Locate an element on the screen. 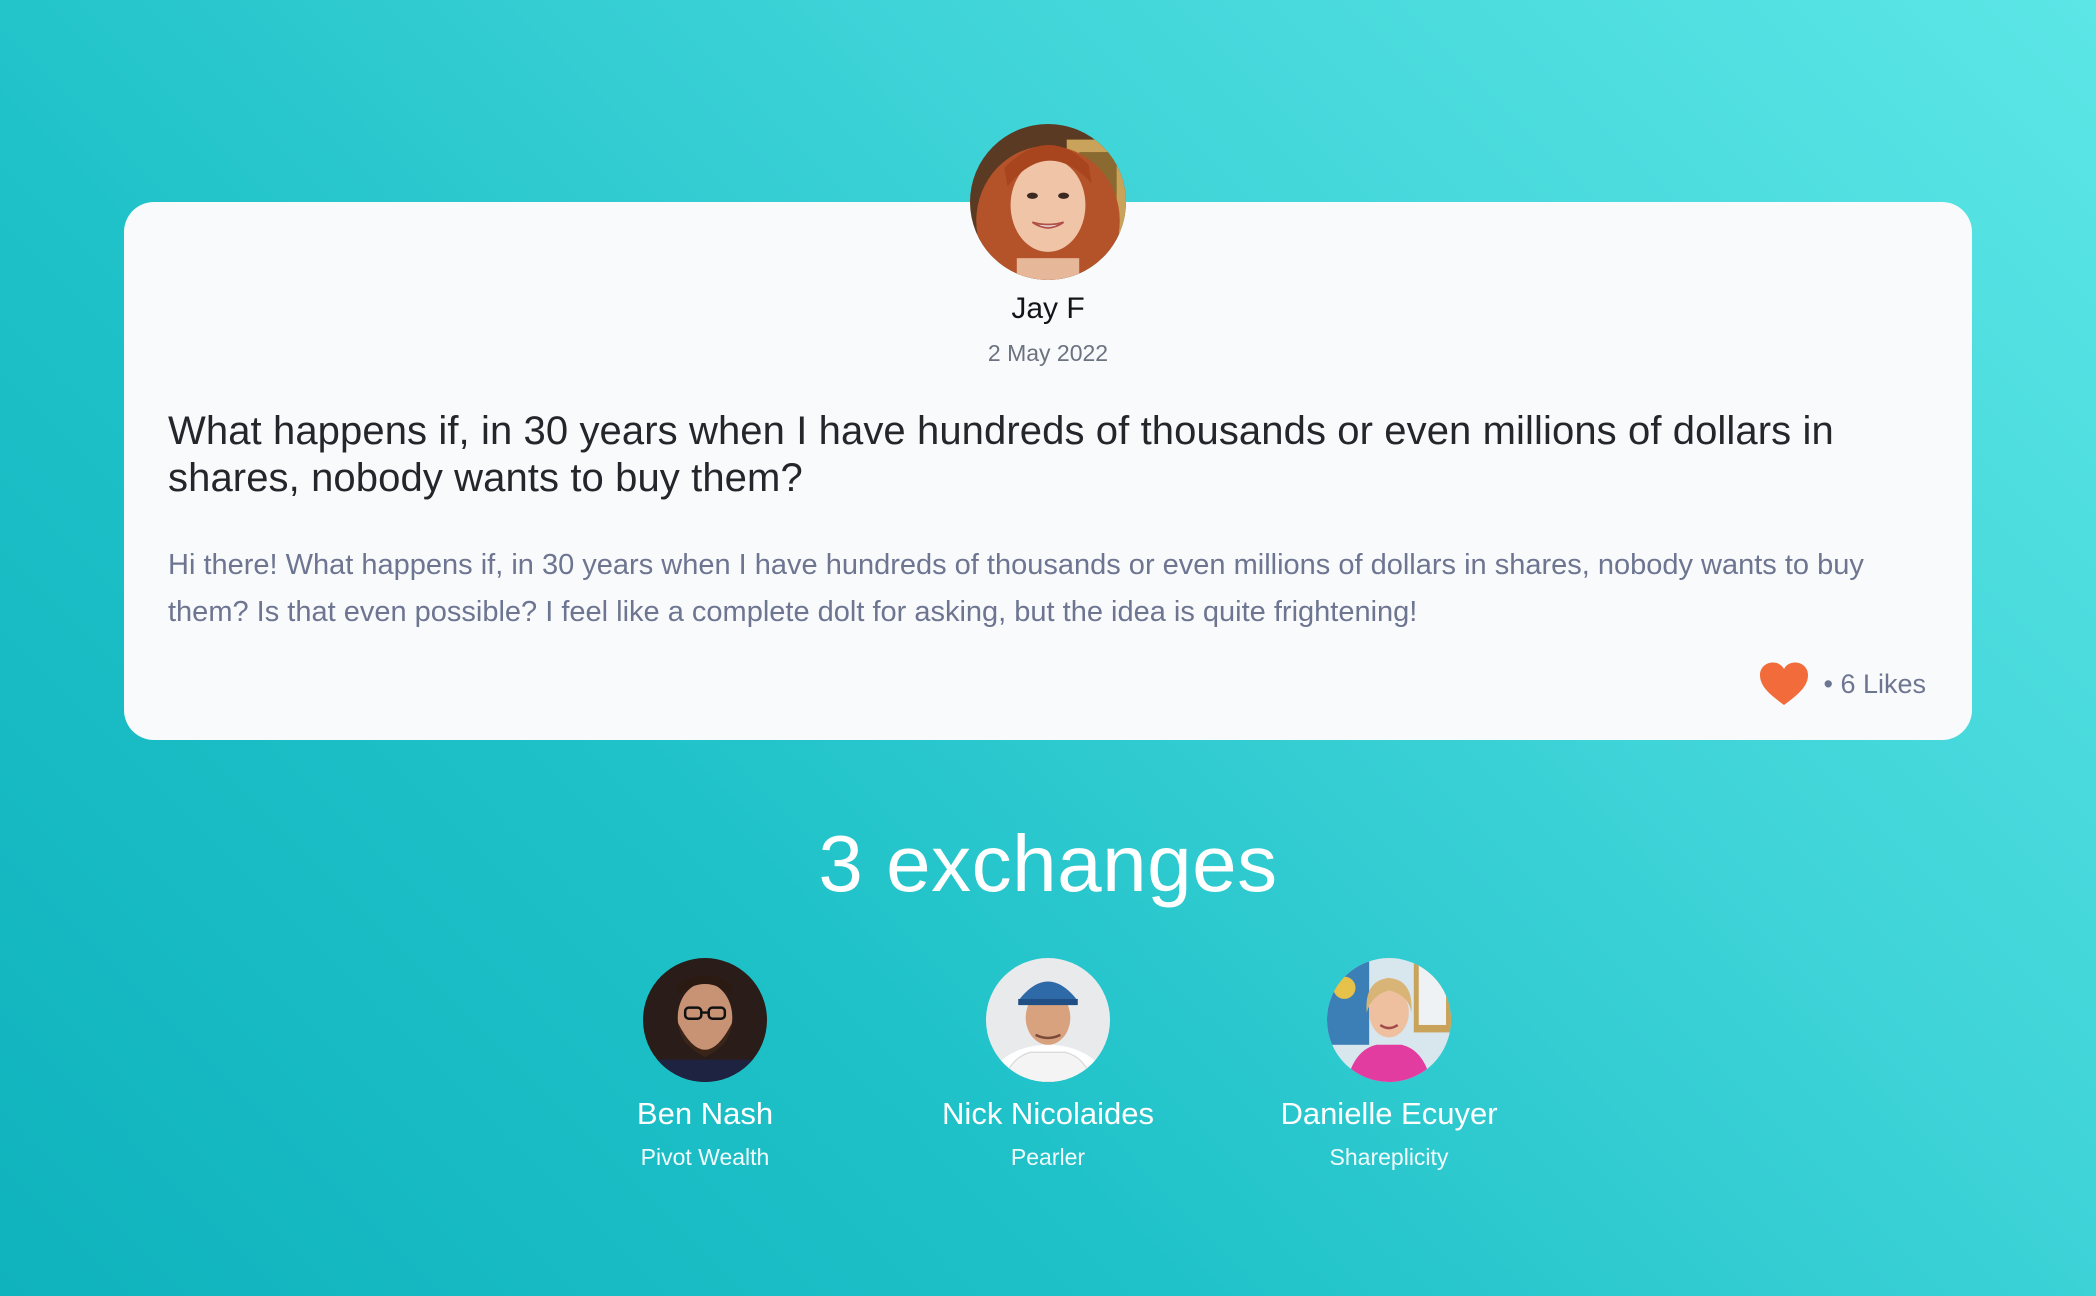 The image size is (2096, 1296). exchanges-heading: 3 exchanges is located at coordinates (1048, 863).